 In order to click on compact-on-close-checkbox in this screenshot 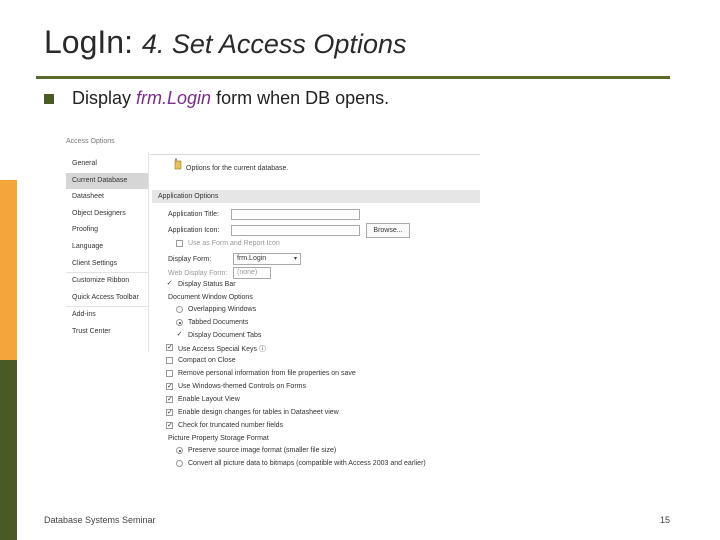, I will do `click(169, 360)`.